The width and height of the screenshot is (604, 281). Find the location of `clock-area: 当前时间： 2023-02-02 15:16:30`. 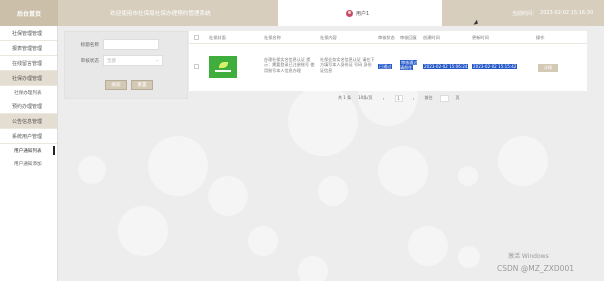

clock-area: 当前时间： 2023-02-02 15:16:30 is located at coordinates (523, 13).